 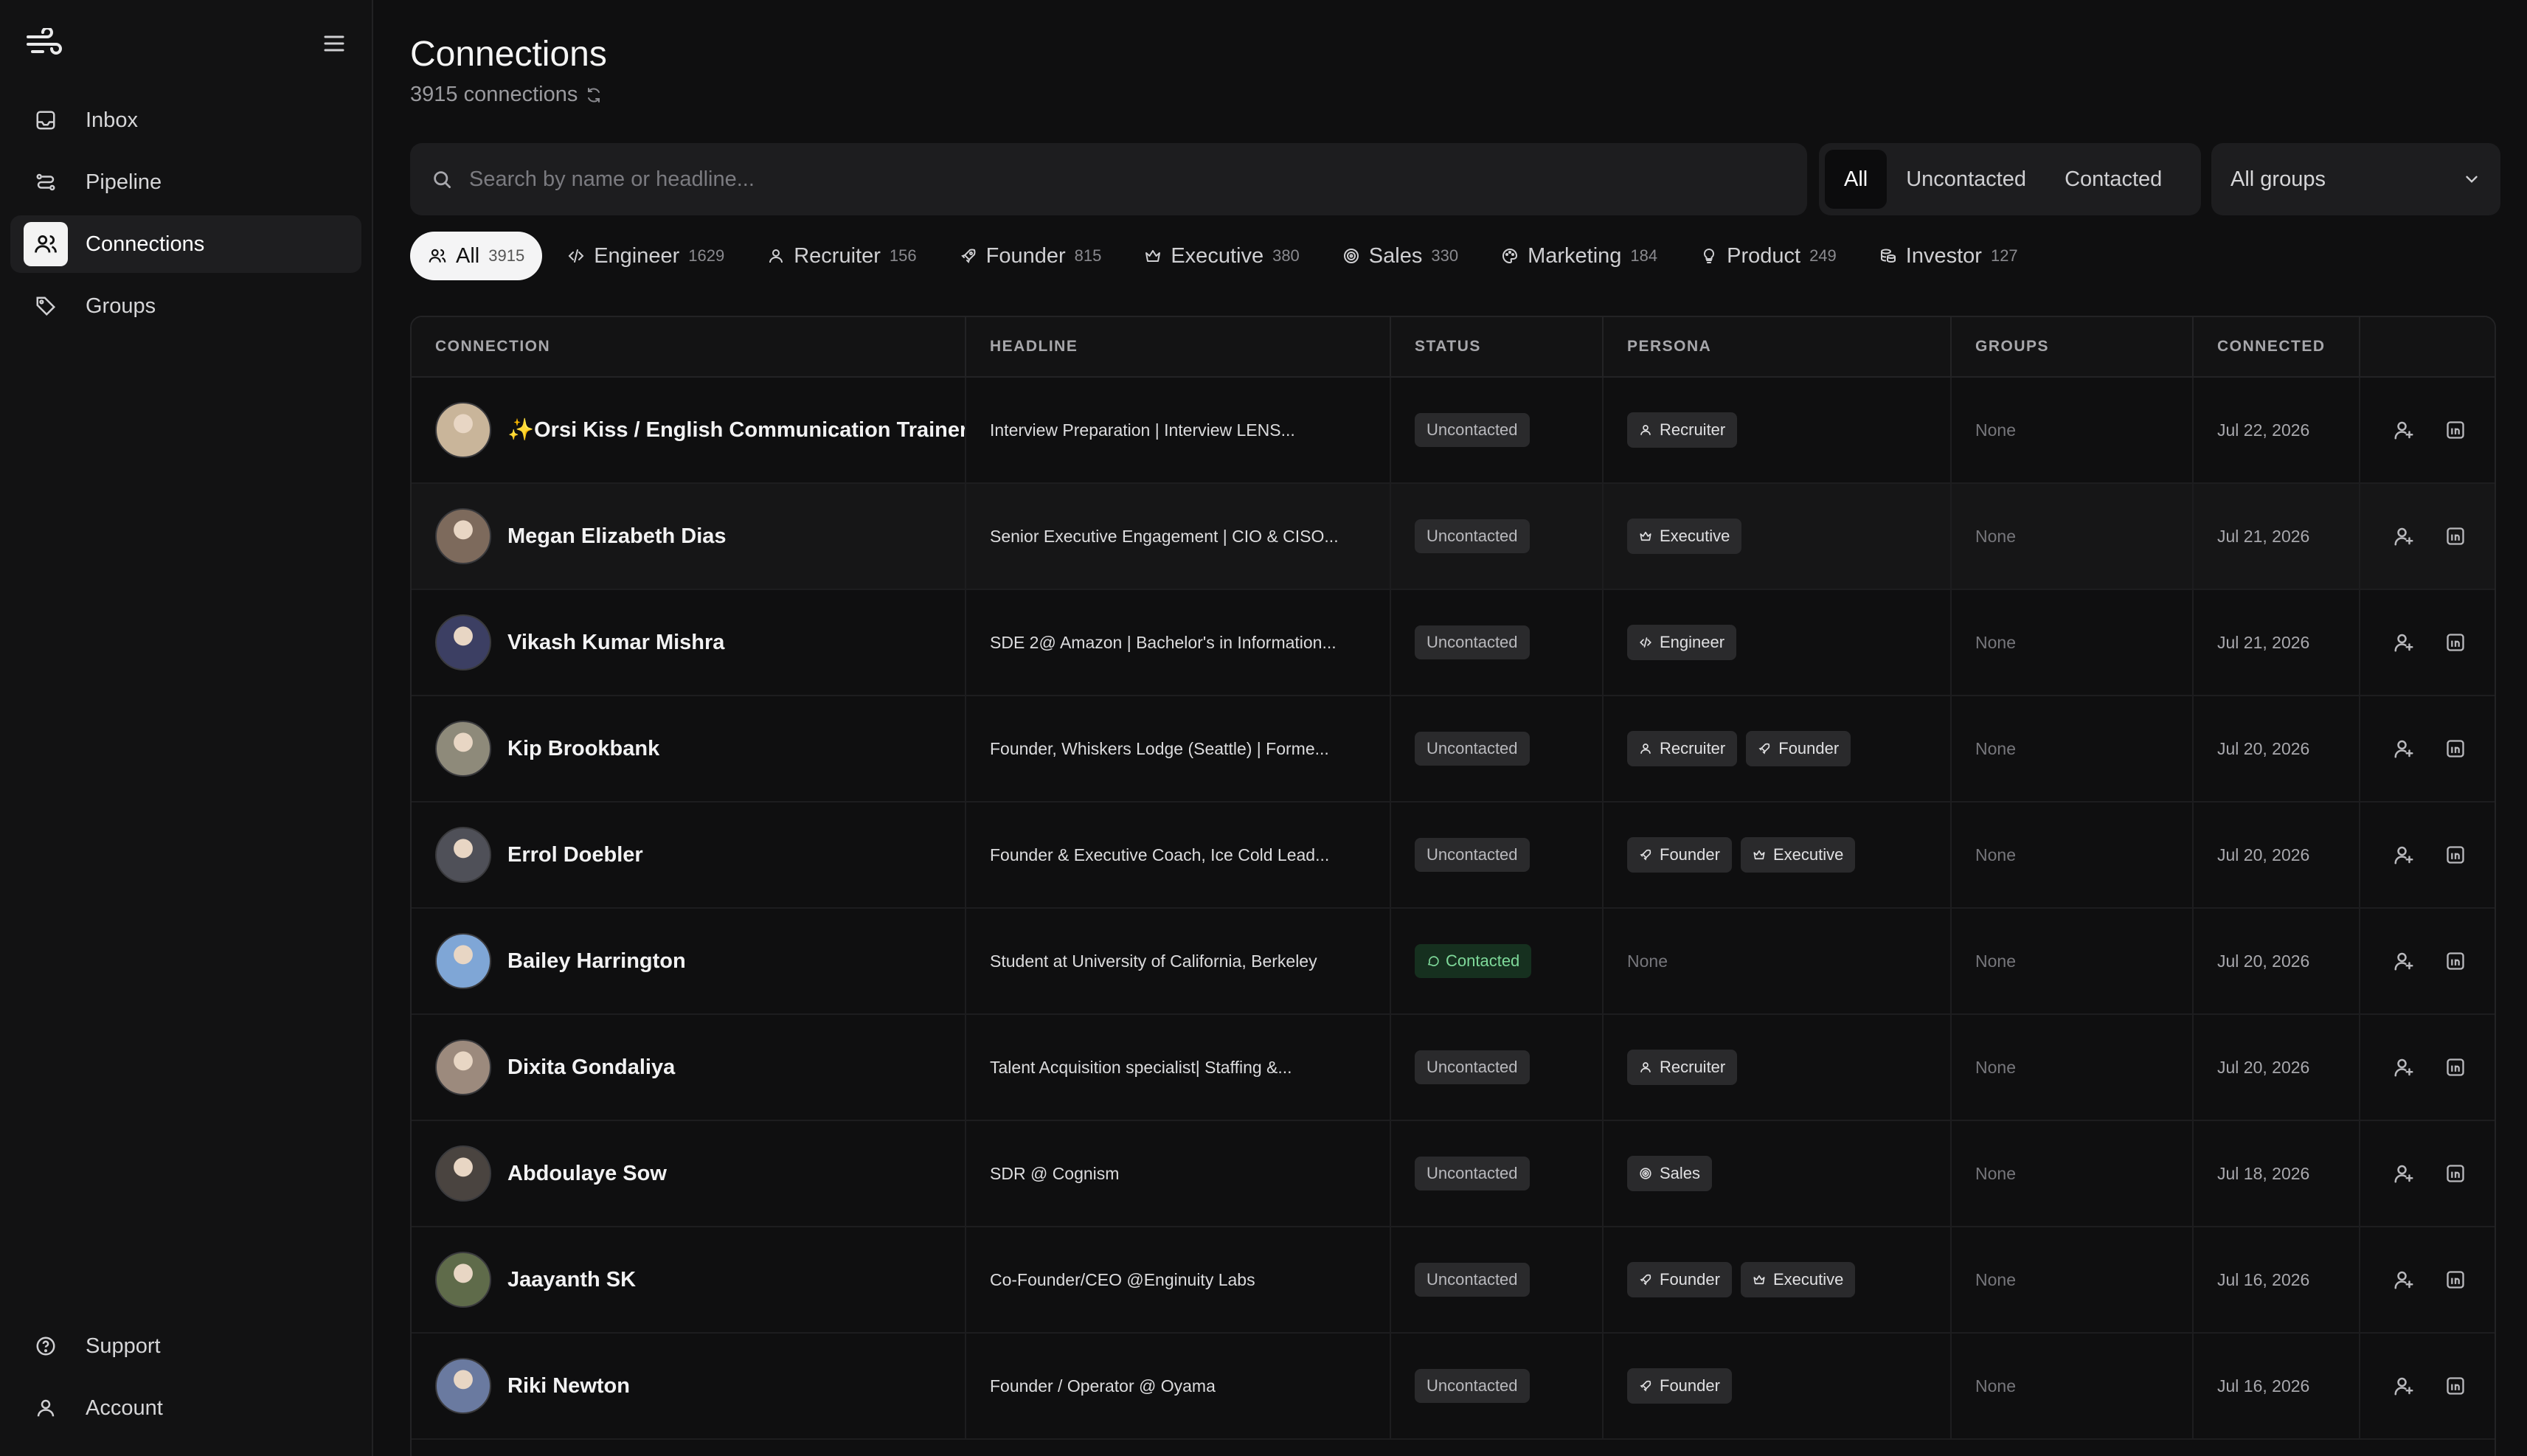 What do you see at coordinates (646, 256) in the screenshot?
I see `persona-chip-engineer: Engineer 1629` at bounding box center [646, 256].